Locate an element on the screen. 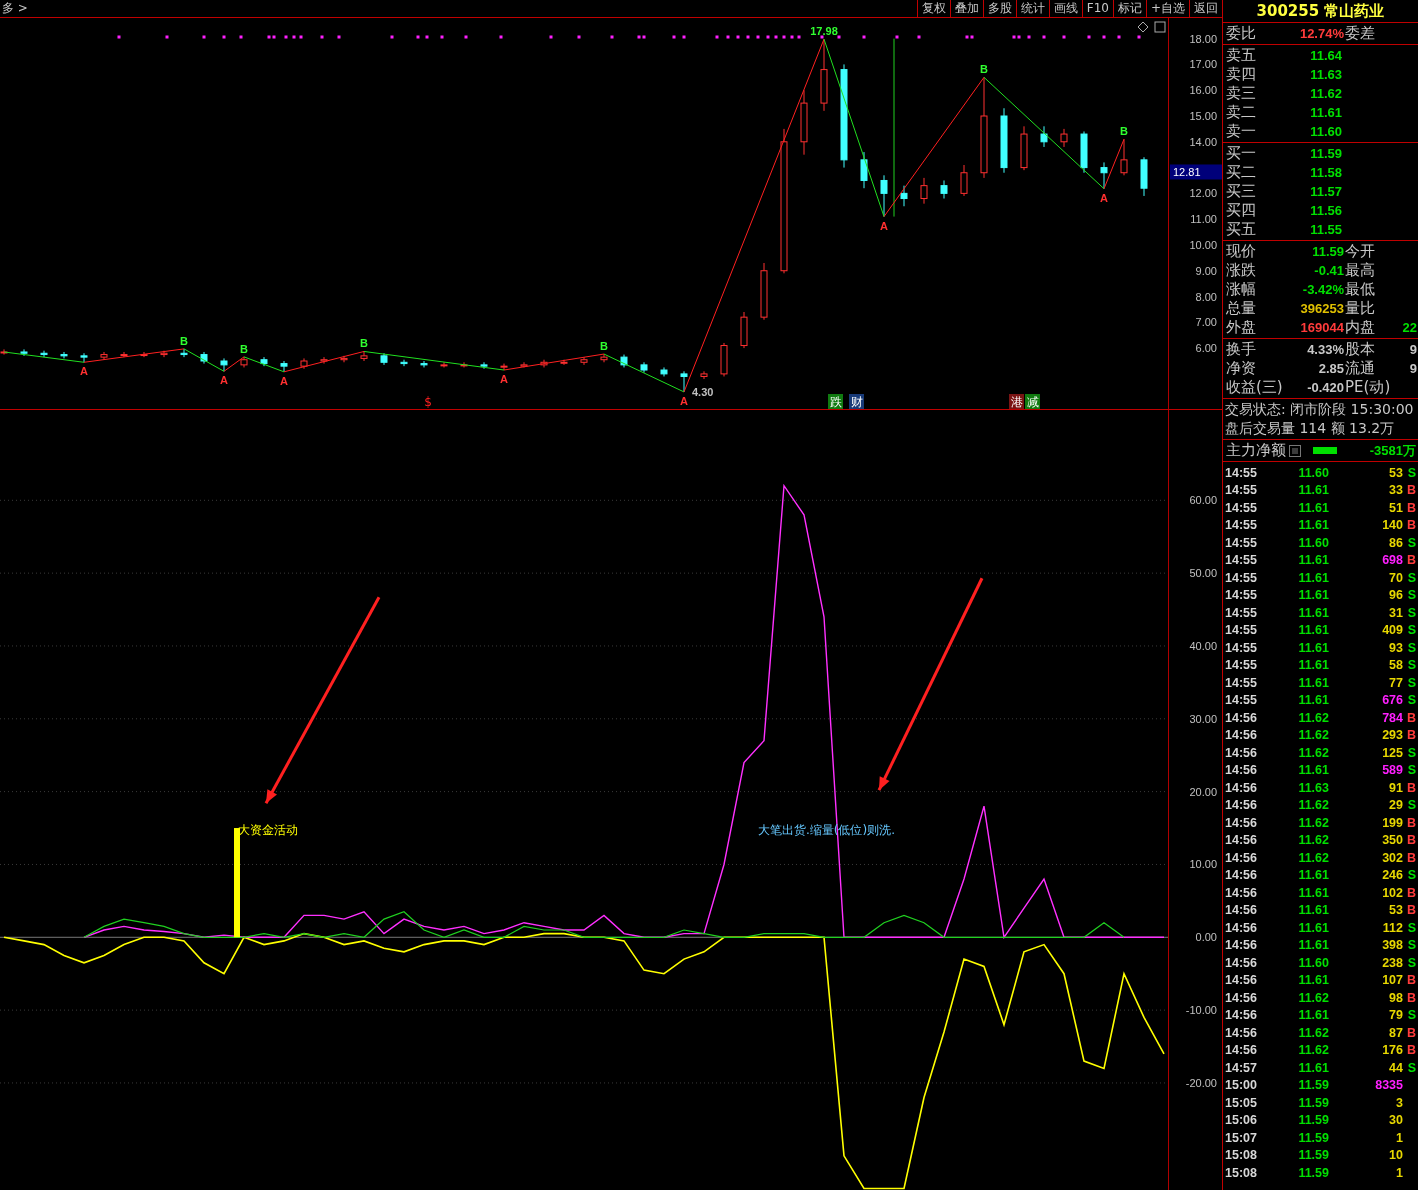 The width and height of the screenshot is (1418, 1190). field-label: 最高 is located at coordinates (1360, 270).